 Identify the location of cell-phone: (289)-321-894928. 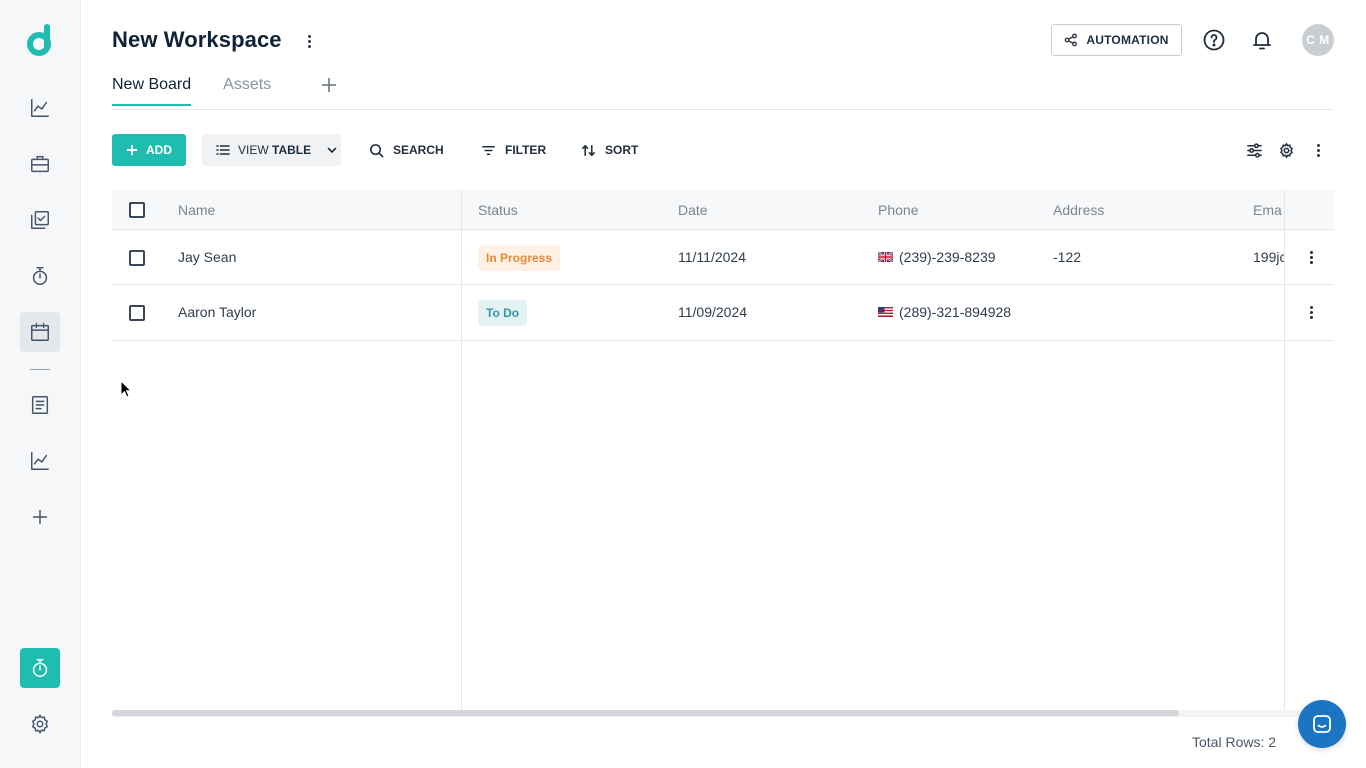
(944, 312).